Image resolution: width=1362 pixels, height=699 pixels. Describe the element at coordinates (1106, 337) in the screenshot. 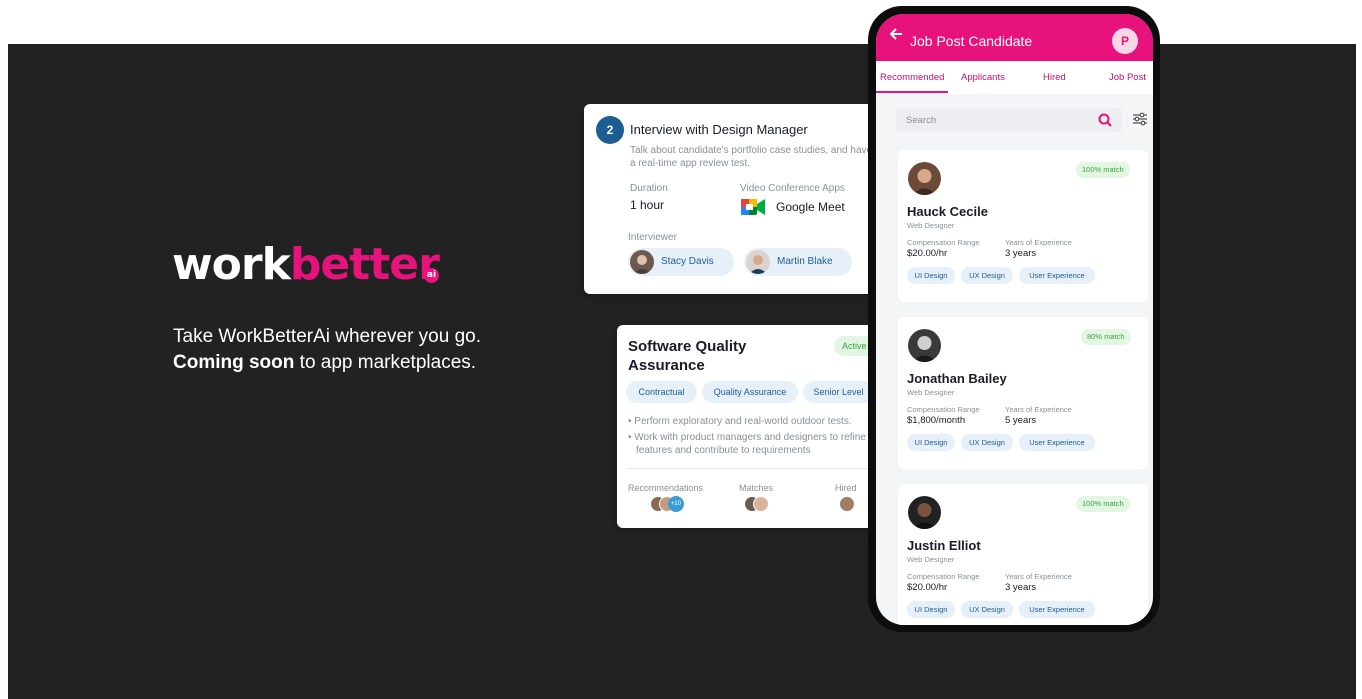

I see `match-badge: 80% match` at that location.